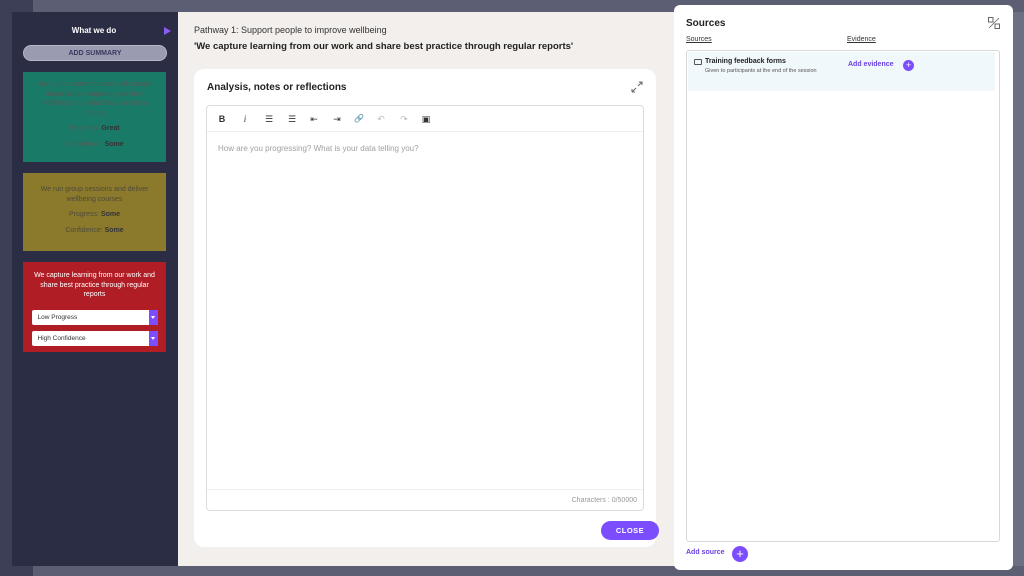  I want to click on add-summary-button: ADD SUMMARY, so click(95, 53).